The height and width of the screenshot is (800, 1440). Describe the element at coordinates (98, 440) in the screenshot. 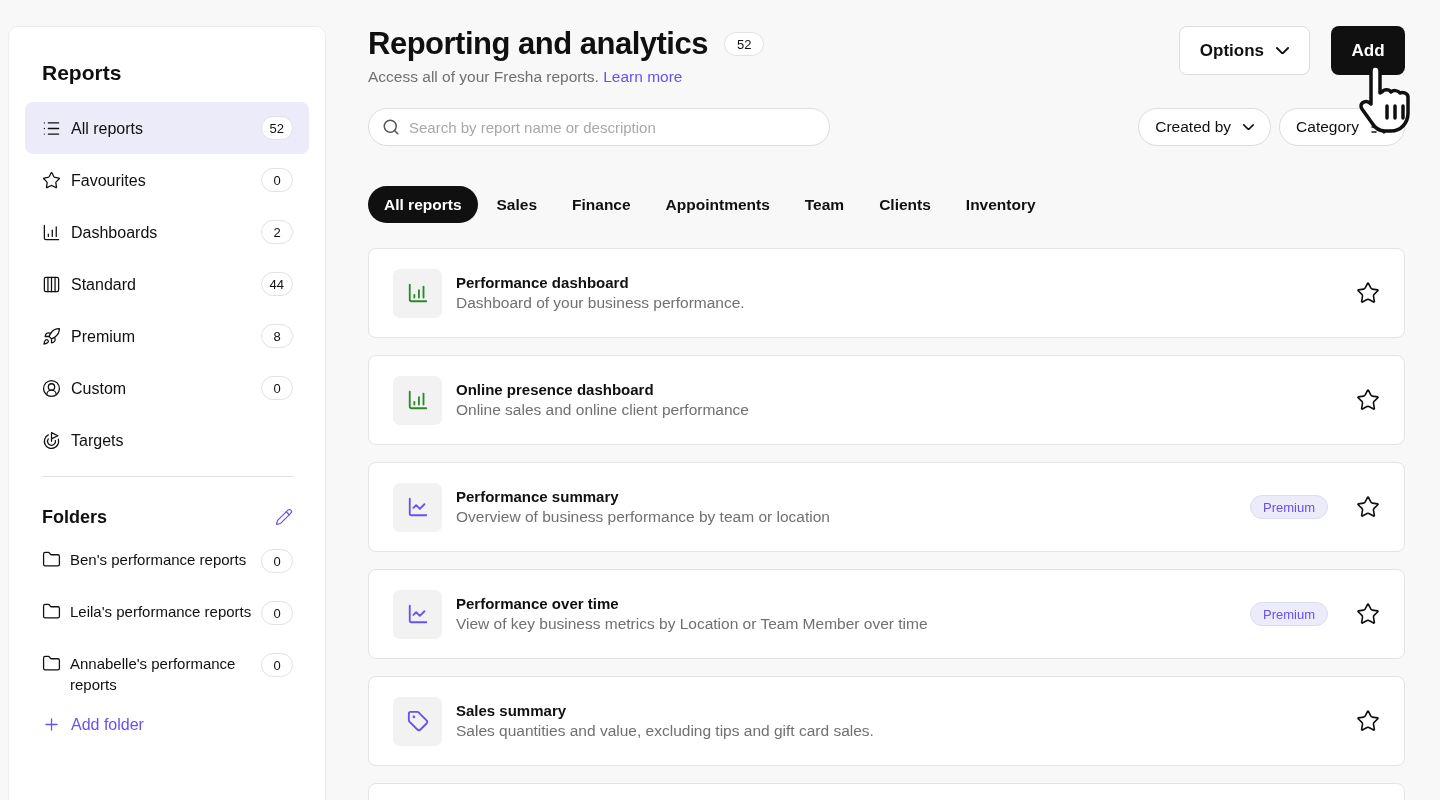

I see `item-label: Targets` at that location.